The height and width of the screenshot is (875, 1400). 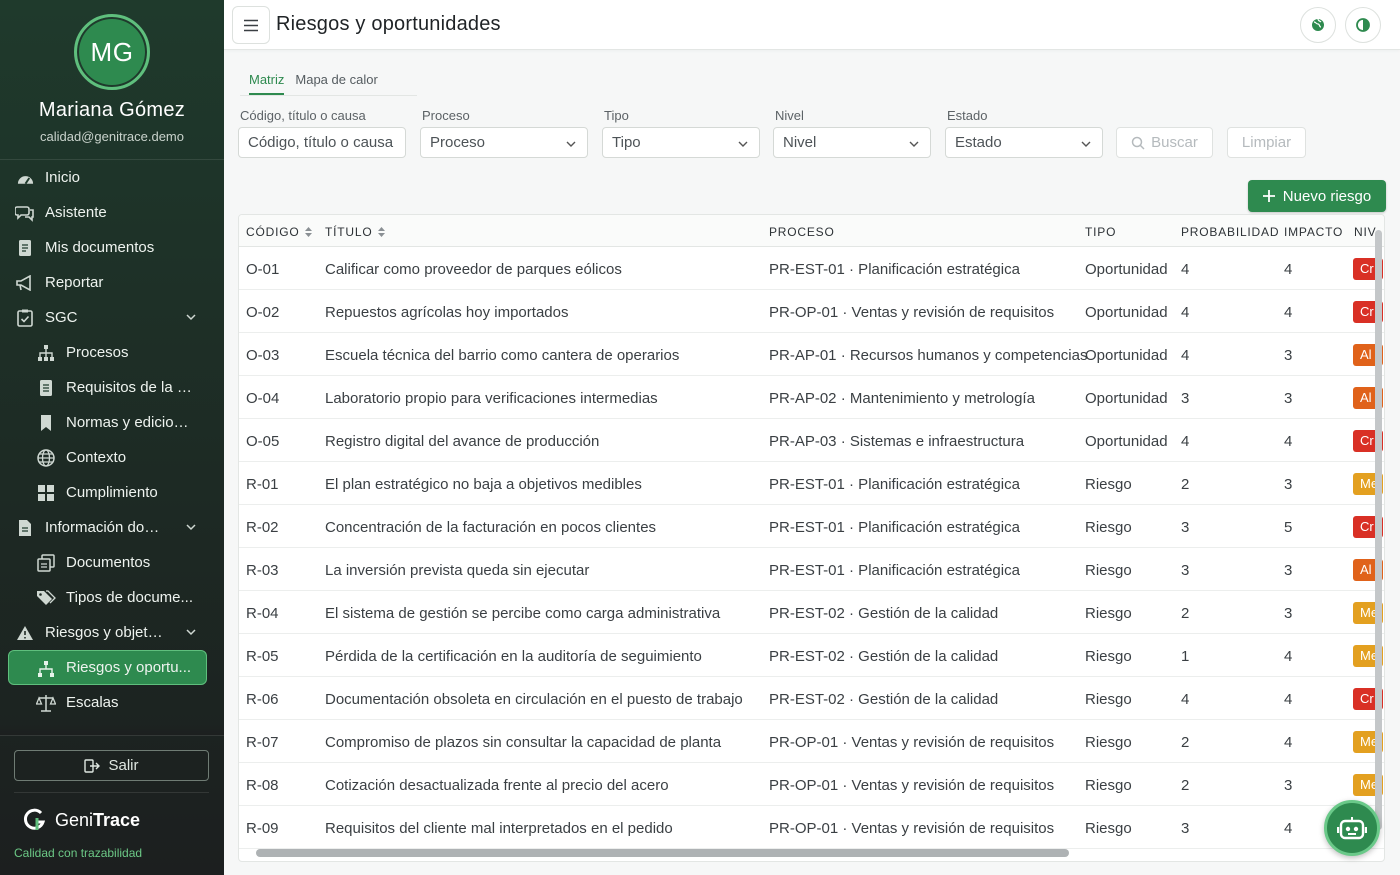 What do you see at coordinates (112, 492) in the screenshot?
I see `sidebar-item-cumplimiento: Cumplimiento` at bounding box center [112, 492].